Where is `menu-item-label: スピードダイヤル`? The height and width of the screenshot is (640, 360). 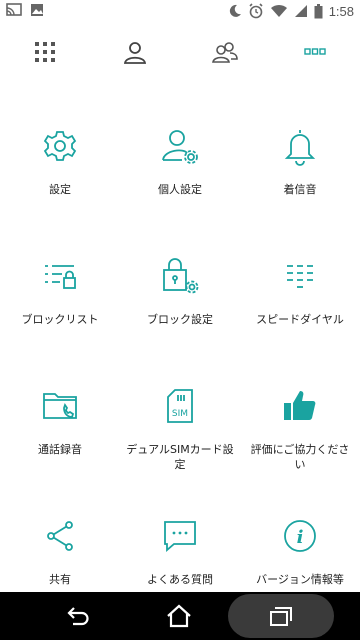 menu-item-label: スピードダイヤル is located at coordinates (300, 319).